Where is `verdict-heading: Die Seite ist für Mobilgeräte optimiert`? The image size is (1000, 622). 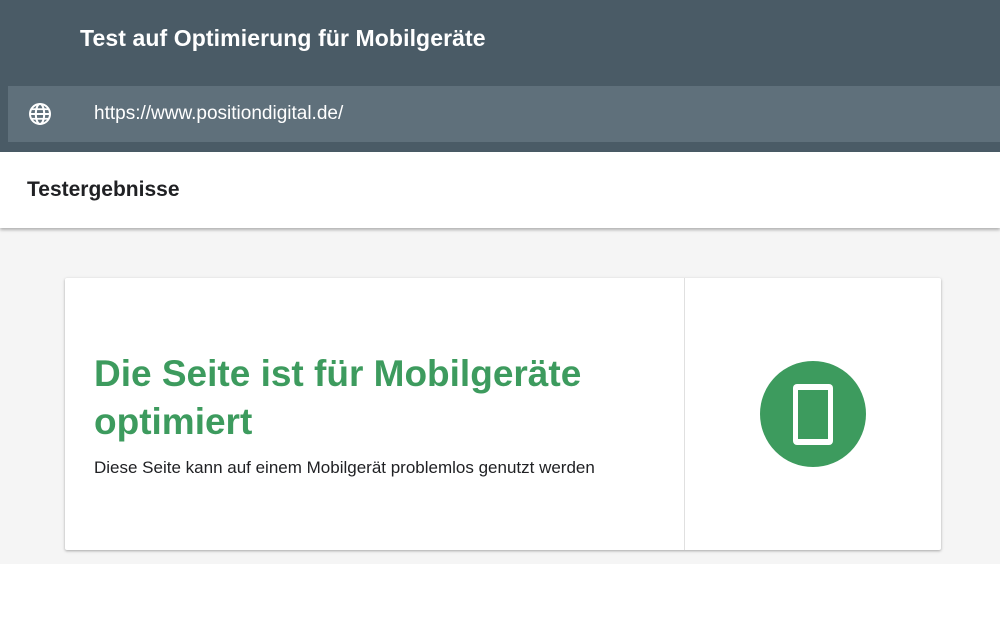 verdict-heading: Die Seite ist für Mobilgeräte optimiert is located at coordinates (338, 397).